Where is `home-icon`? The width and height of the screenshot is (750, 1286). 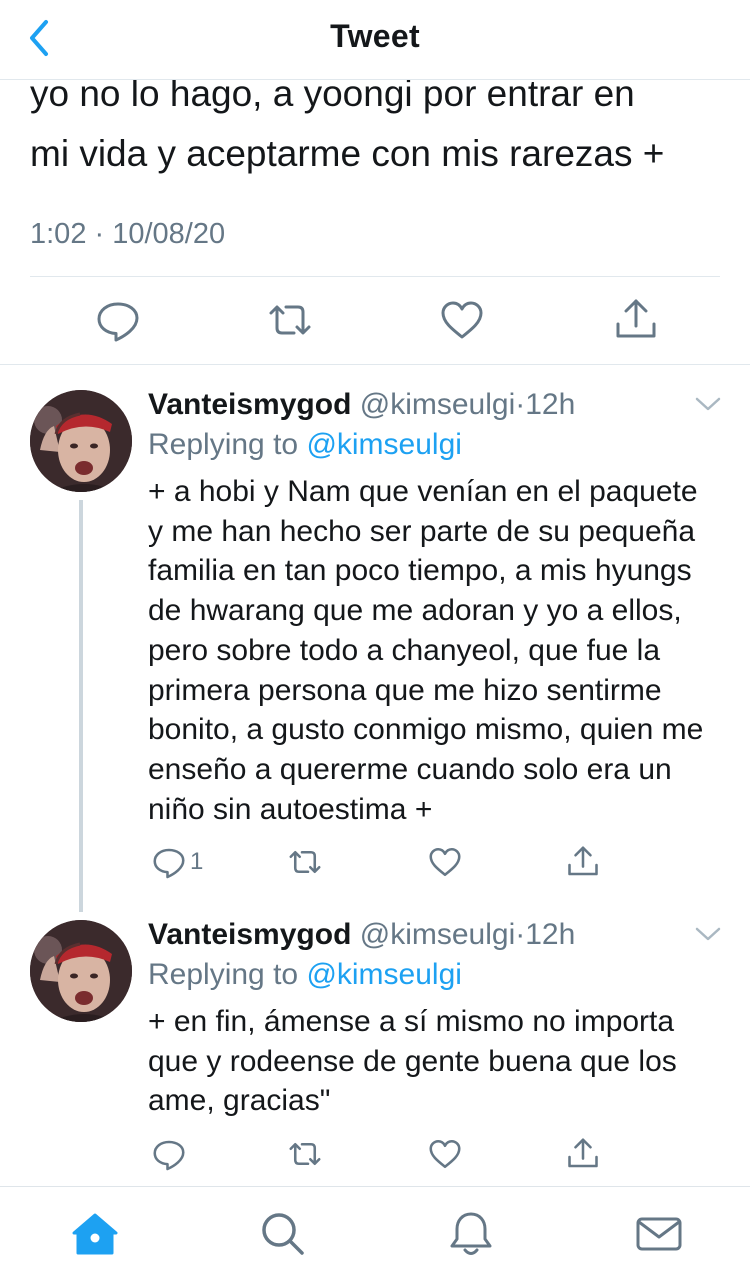 home-icon is located at coordinates (95, 1234).